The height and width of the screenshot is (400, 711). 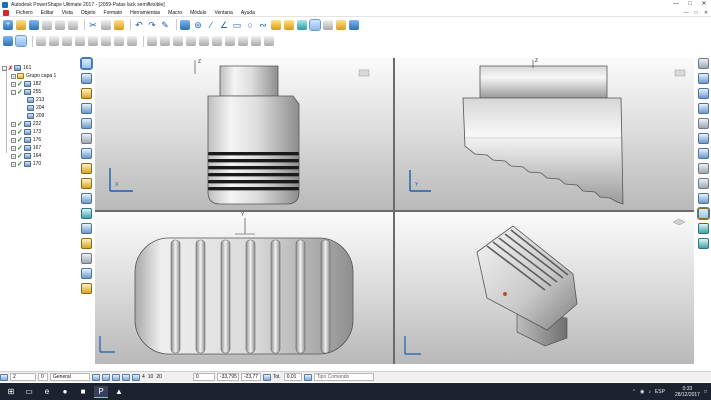 I want to click on workplane-icon, so click(x=185, y=24).